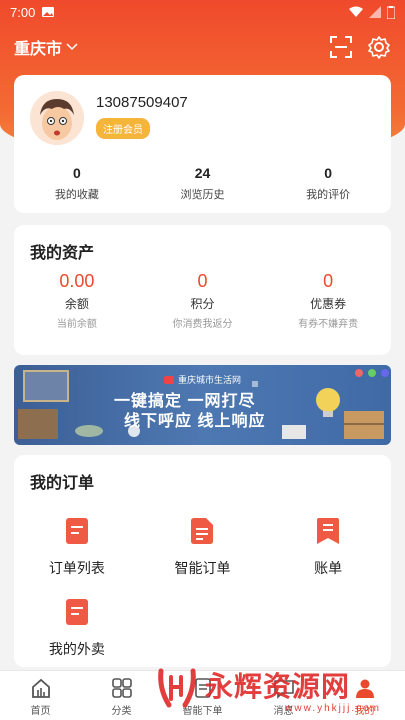 Image resolution: width=405 pixels, height=720 pixels. I want to click on banner-line2: 线下呼应 线上响应, so click(195, 421).